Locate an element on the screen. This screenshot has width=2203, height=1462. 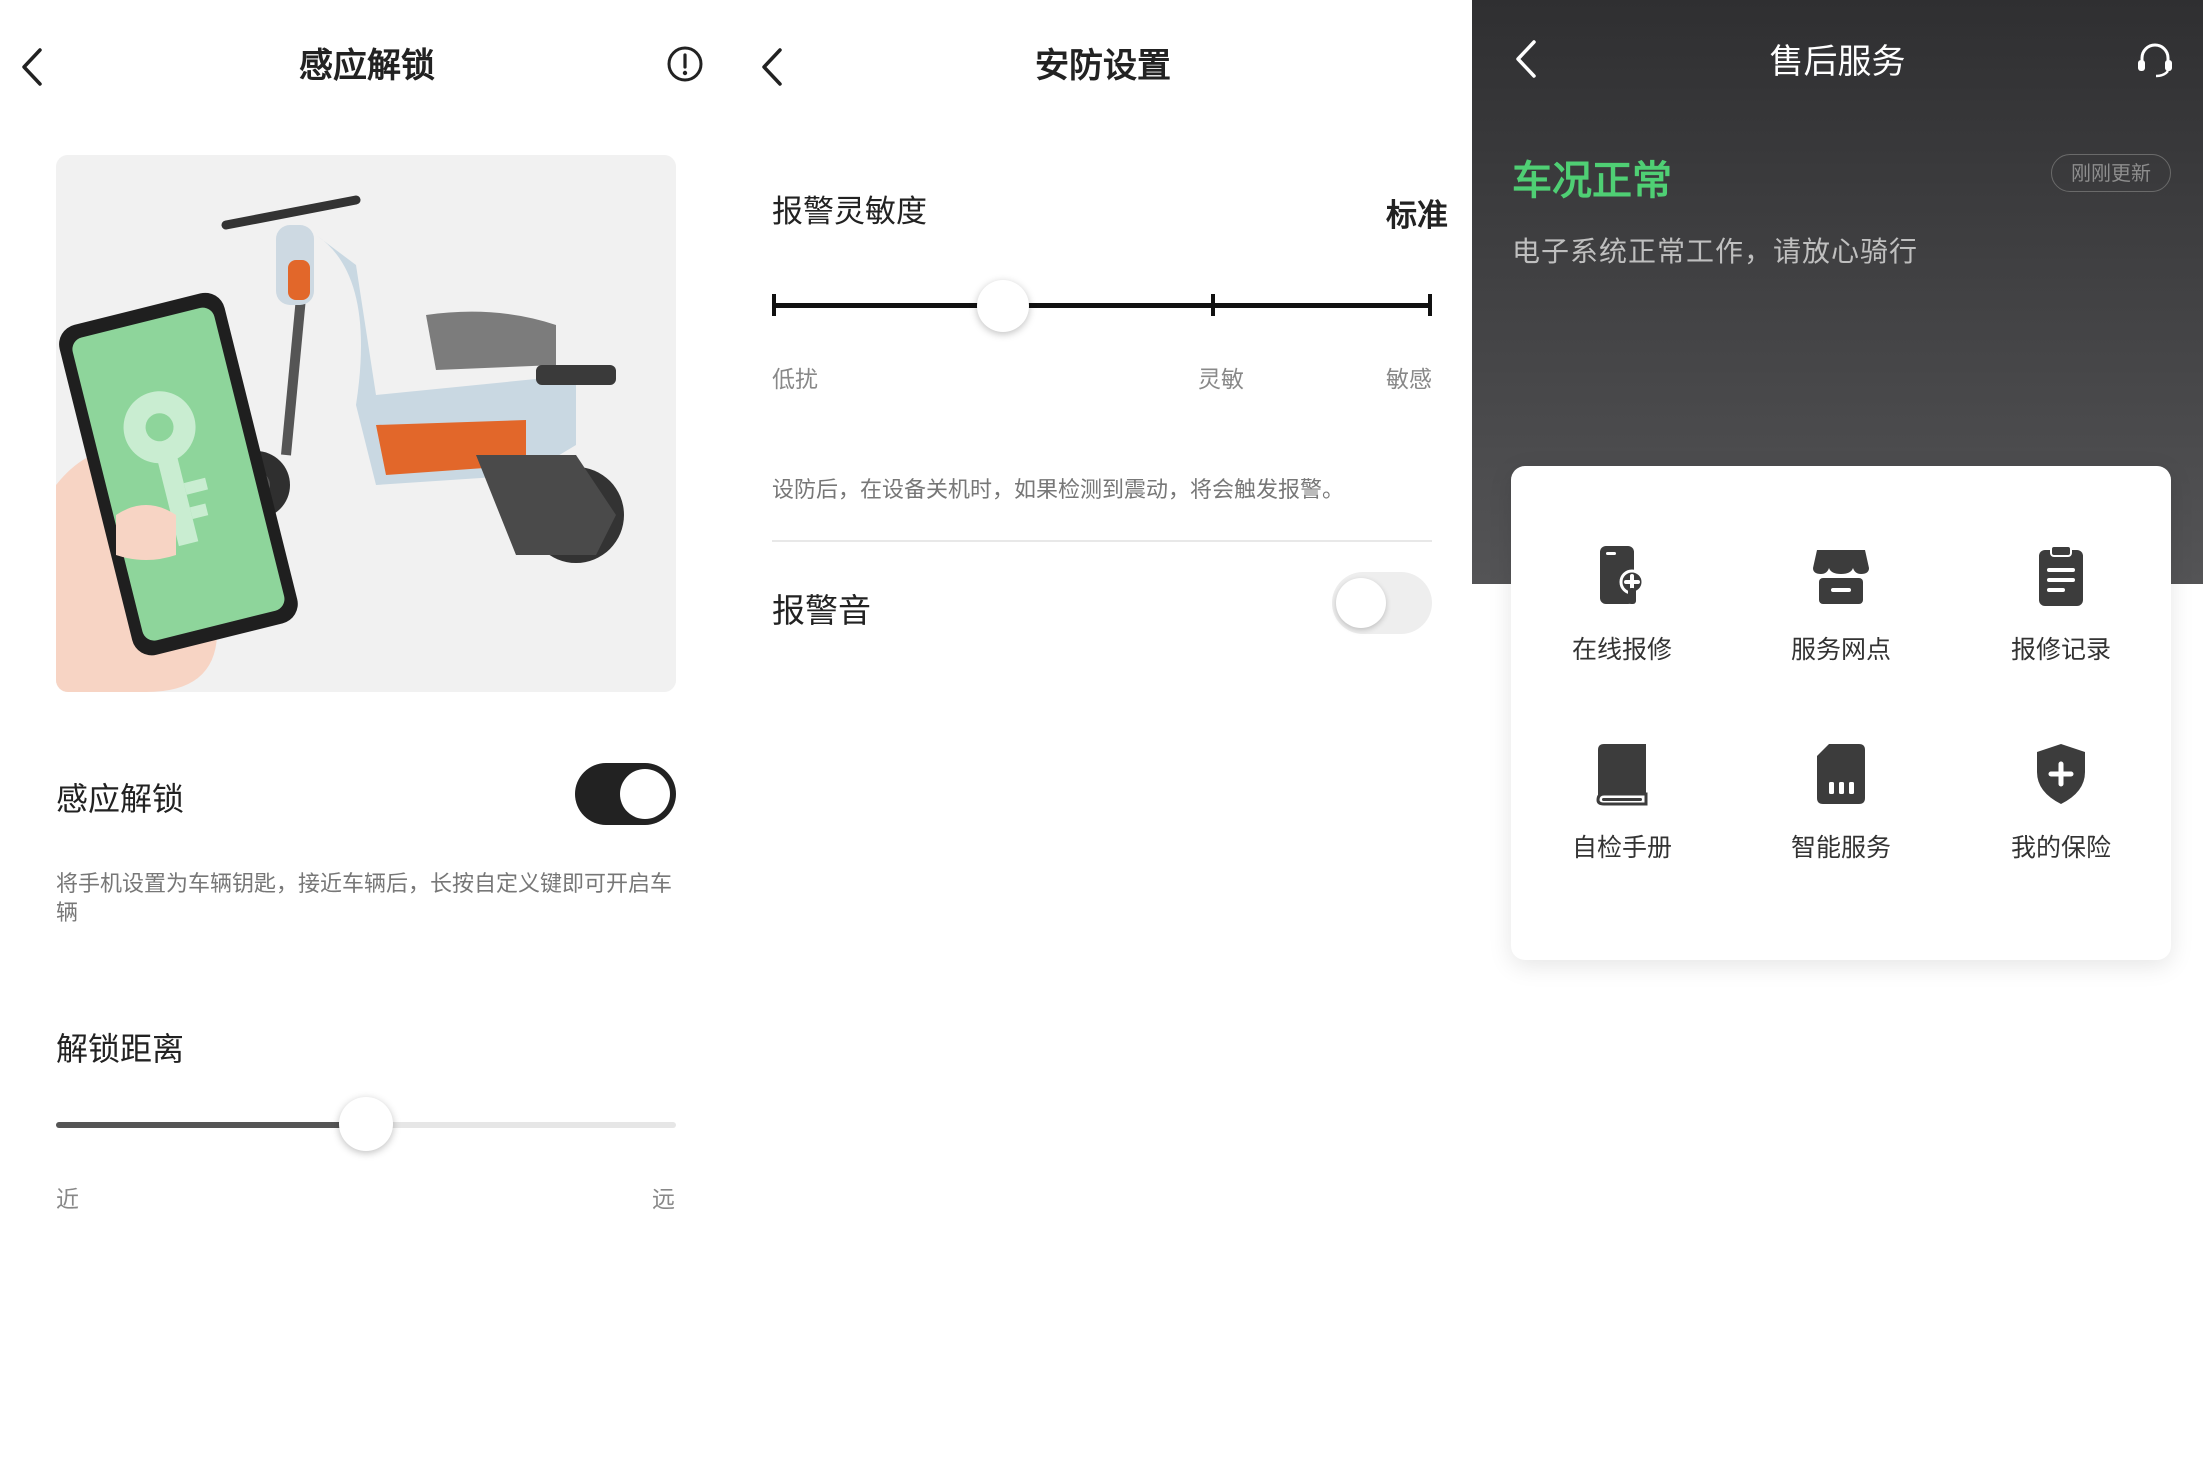
distance-max-label: 远 is located at coordinates (663, 1200).